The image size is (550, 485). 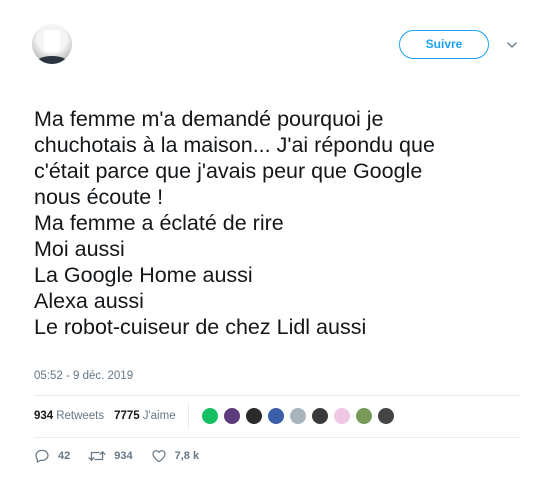 What do you see at coordinates (99, 197) in the screenshot?
I see `tweet-text-line: nous écoute !` at bounding box center [99, 197].